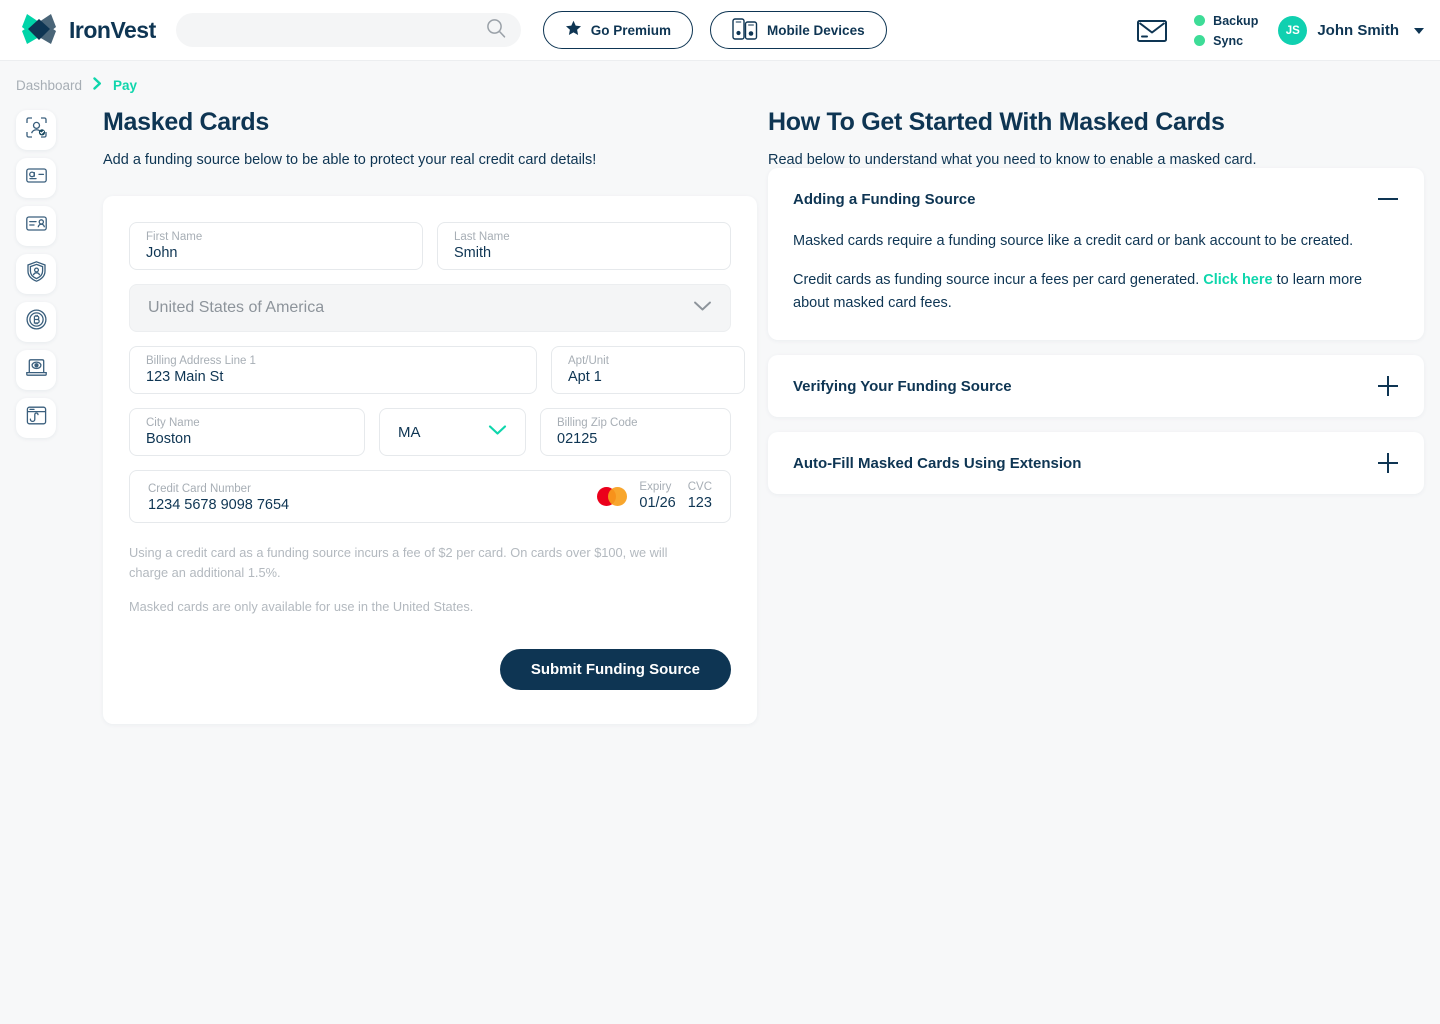  I want to click on last-name-field: Last Name, so click(584, 246).